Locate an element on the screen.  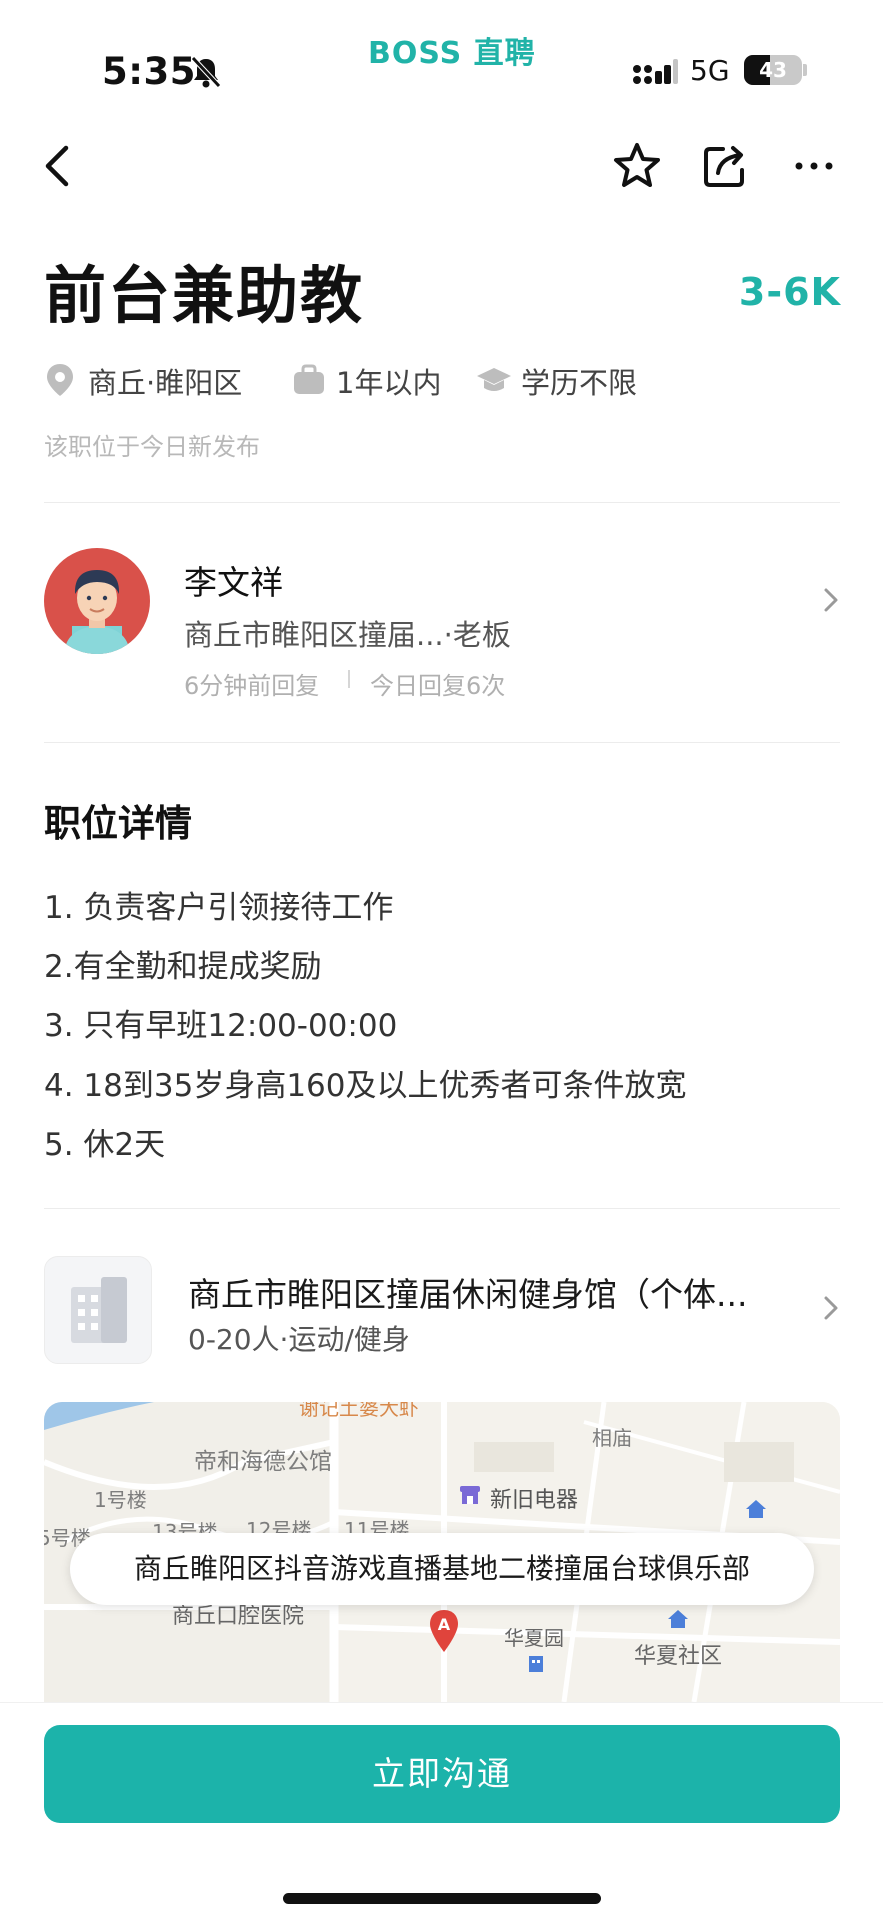
shop-icon is located at coordinates (470, 1497).